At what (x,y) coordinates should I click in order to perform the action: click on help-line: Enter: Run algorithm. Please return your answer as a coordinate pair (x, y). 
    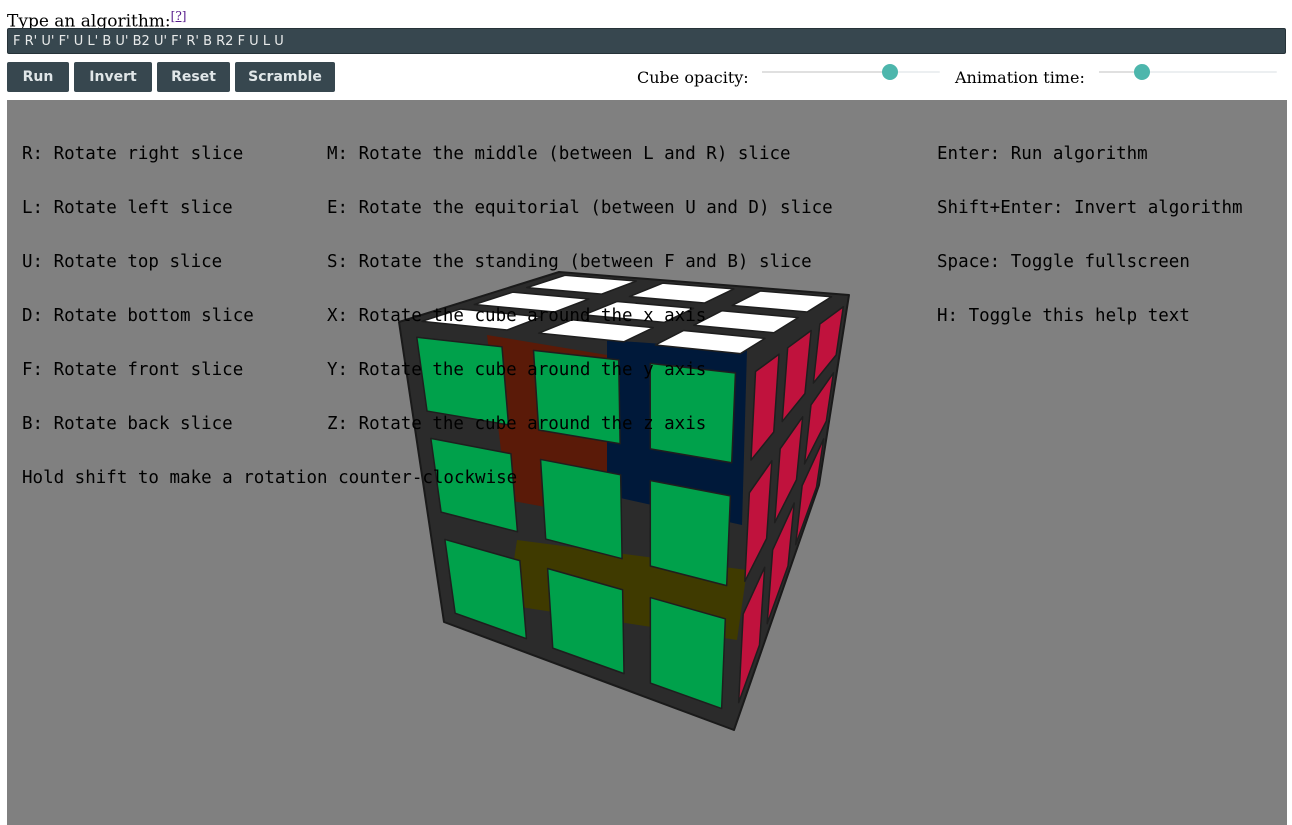
    Looking at the image, I should click on (1042, 154).